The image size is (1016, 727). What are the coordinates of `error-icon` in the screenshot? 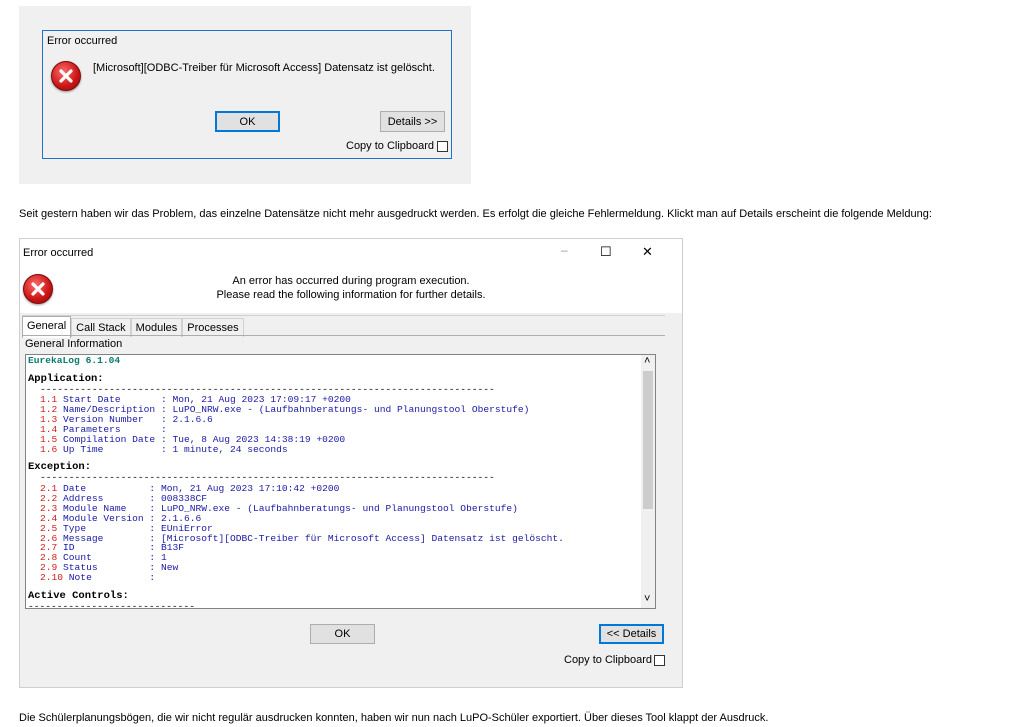 It's located at (66, 76).